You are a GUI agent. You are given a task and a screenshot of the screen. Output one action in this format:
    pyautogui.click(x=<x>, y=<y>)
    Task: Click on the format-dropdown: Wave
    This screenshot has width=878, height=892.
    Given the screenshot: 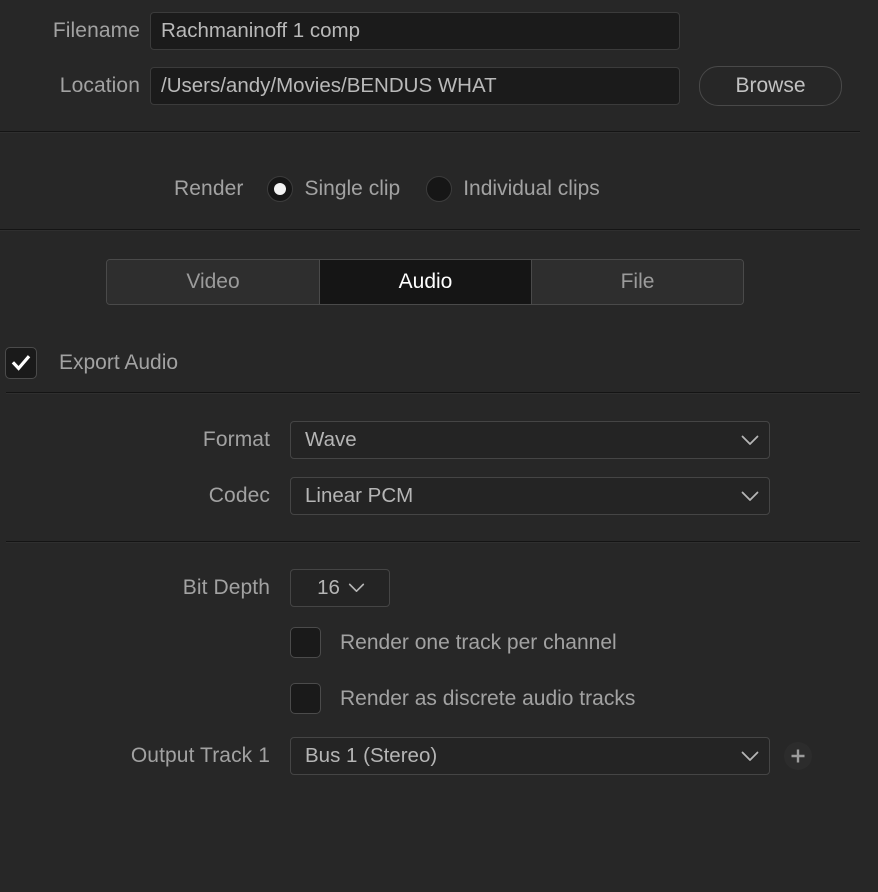 What is the action you would take?
    pyautogui.click(x=530, y=440)
    